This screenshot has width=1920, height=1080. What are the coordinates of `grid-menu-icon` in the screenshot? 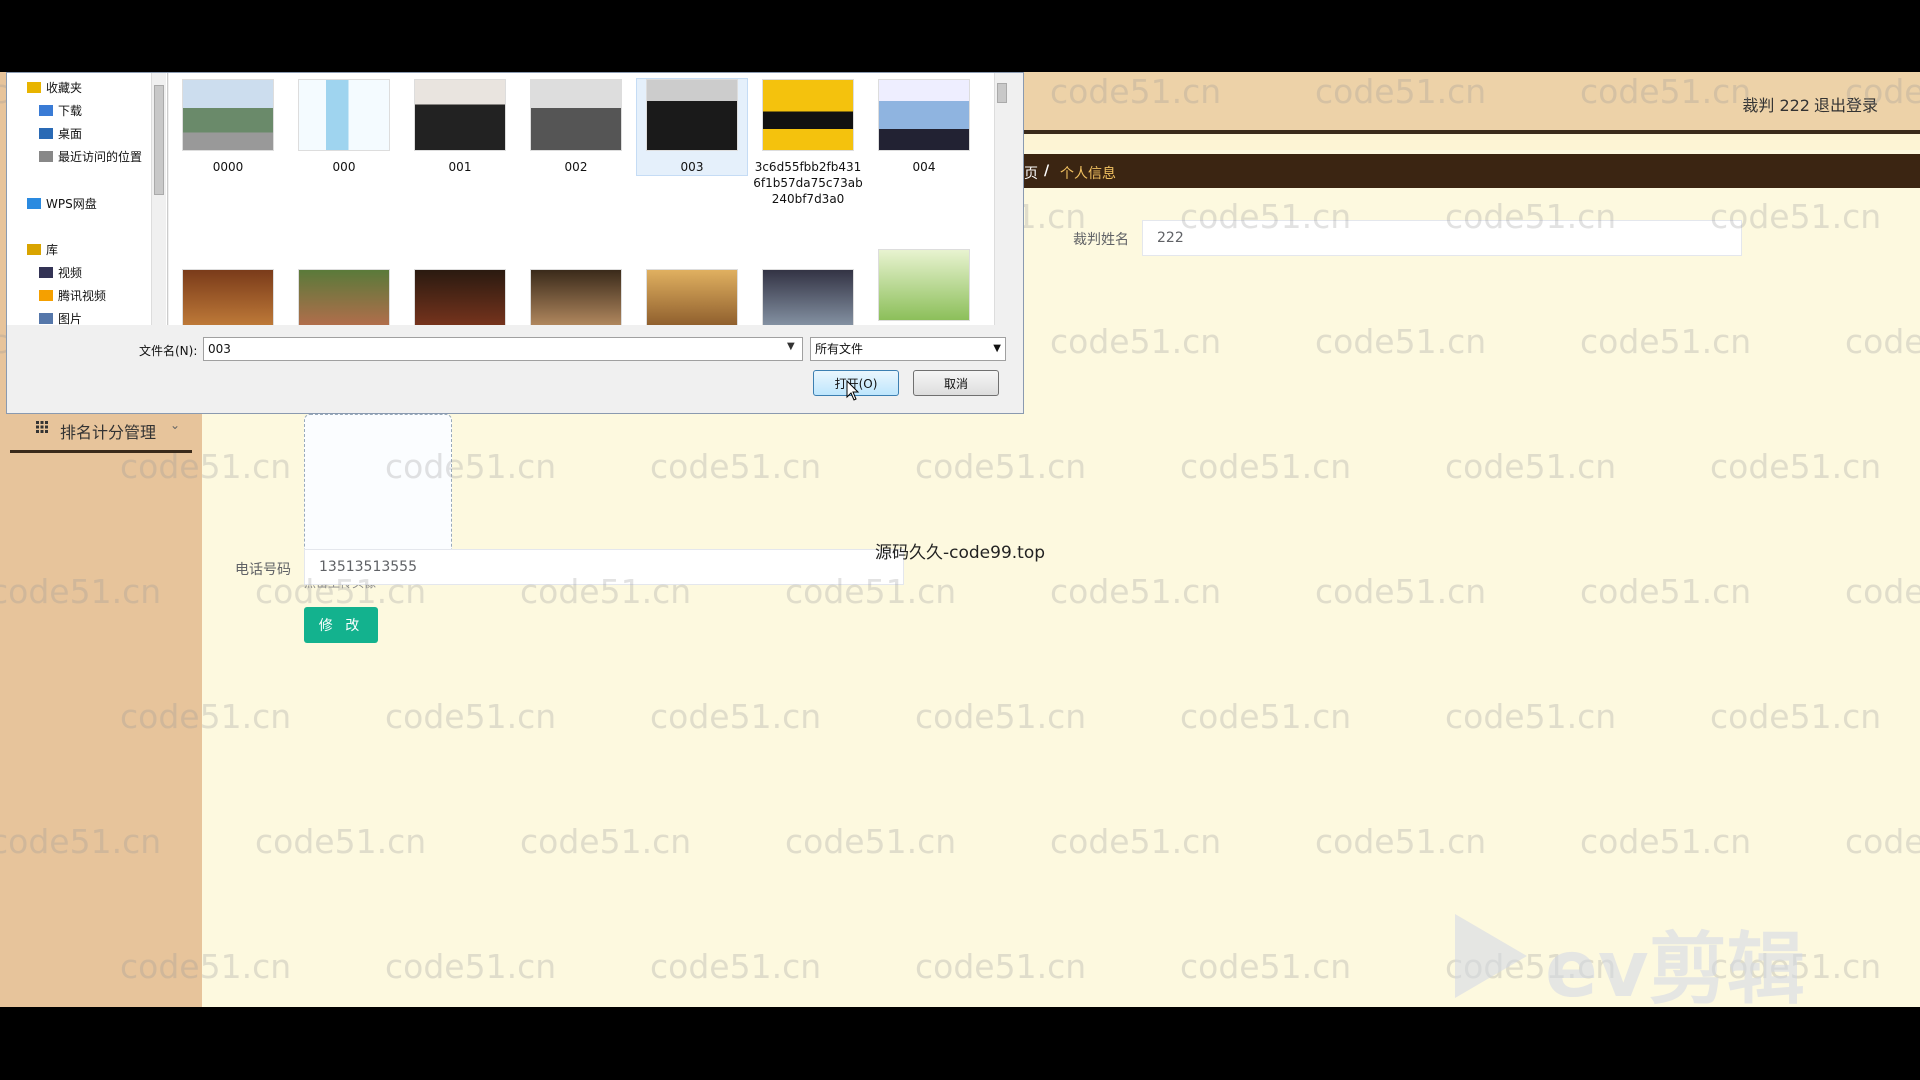 It's located at (42, 427).